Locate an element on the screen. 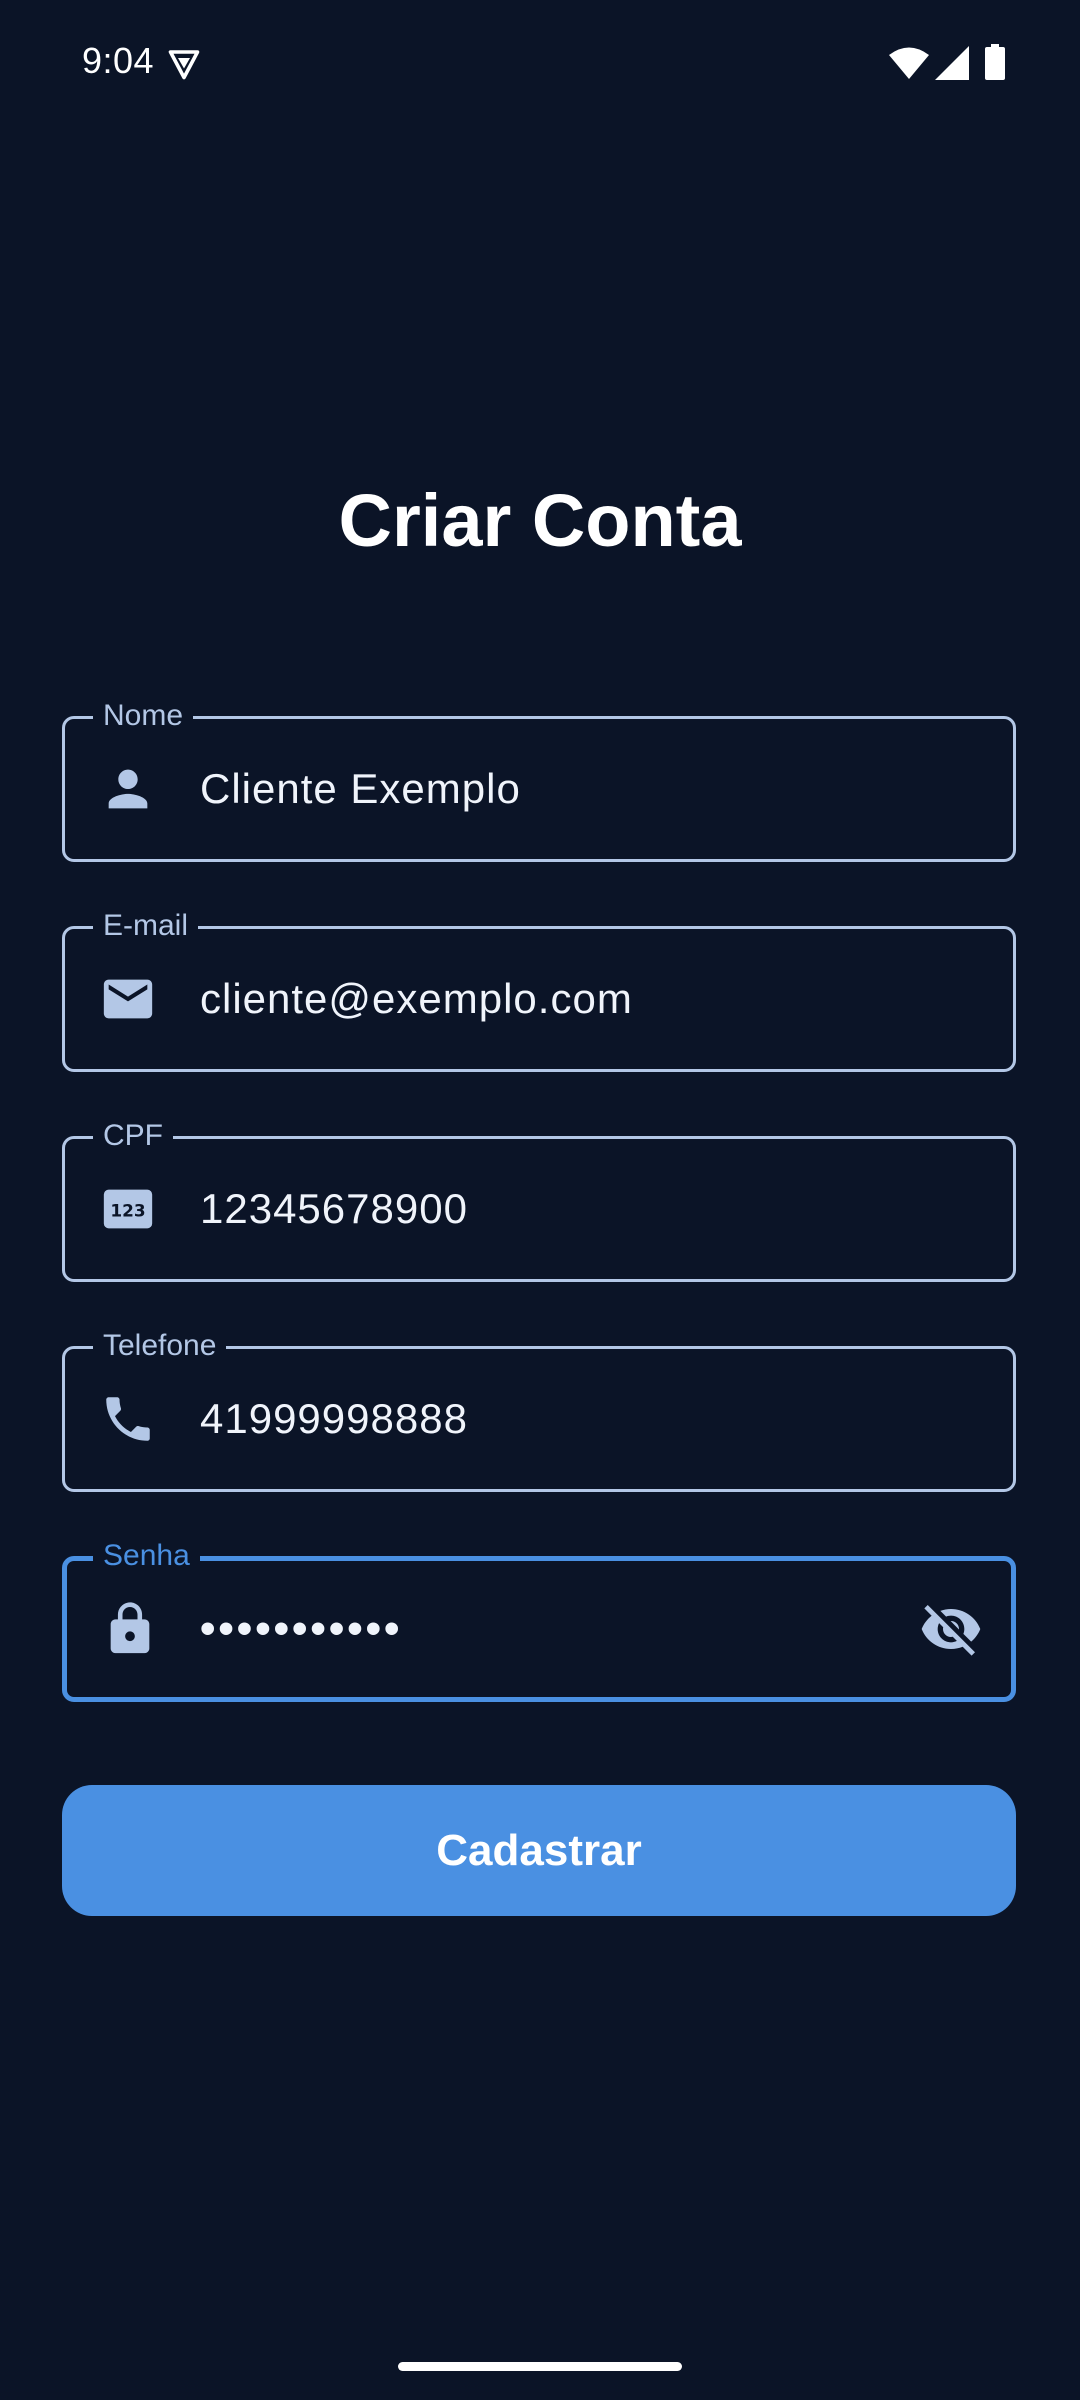  cpf-input: 12345678900 is located at coordinates (334, 1209).